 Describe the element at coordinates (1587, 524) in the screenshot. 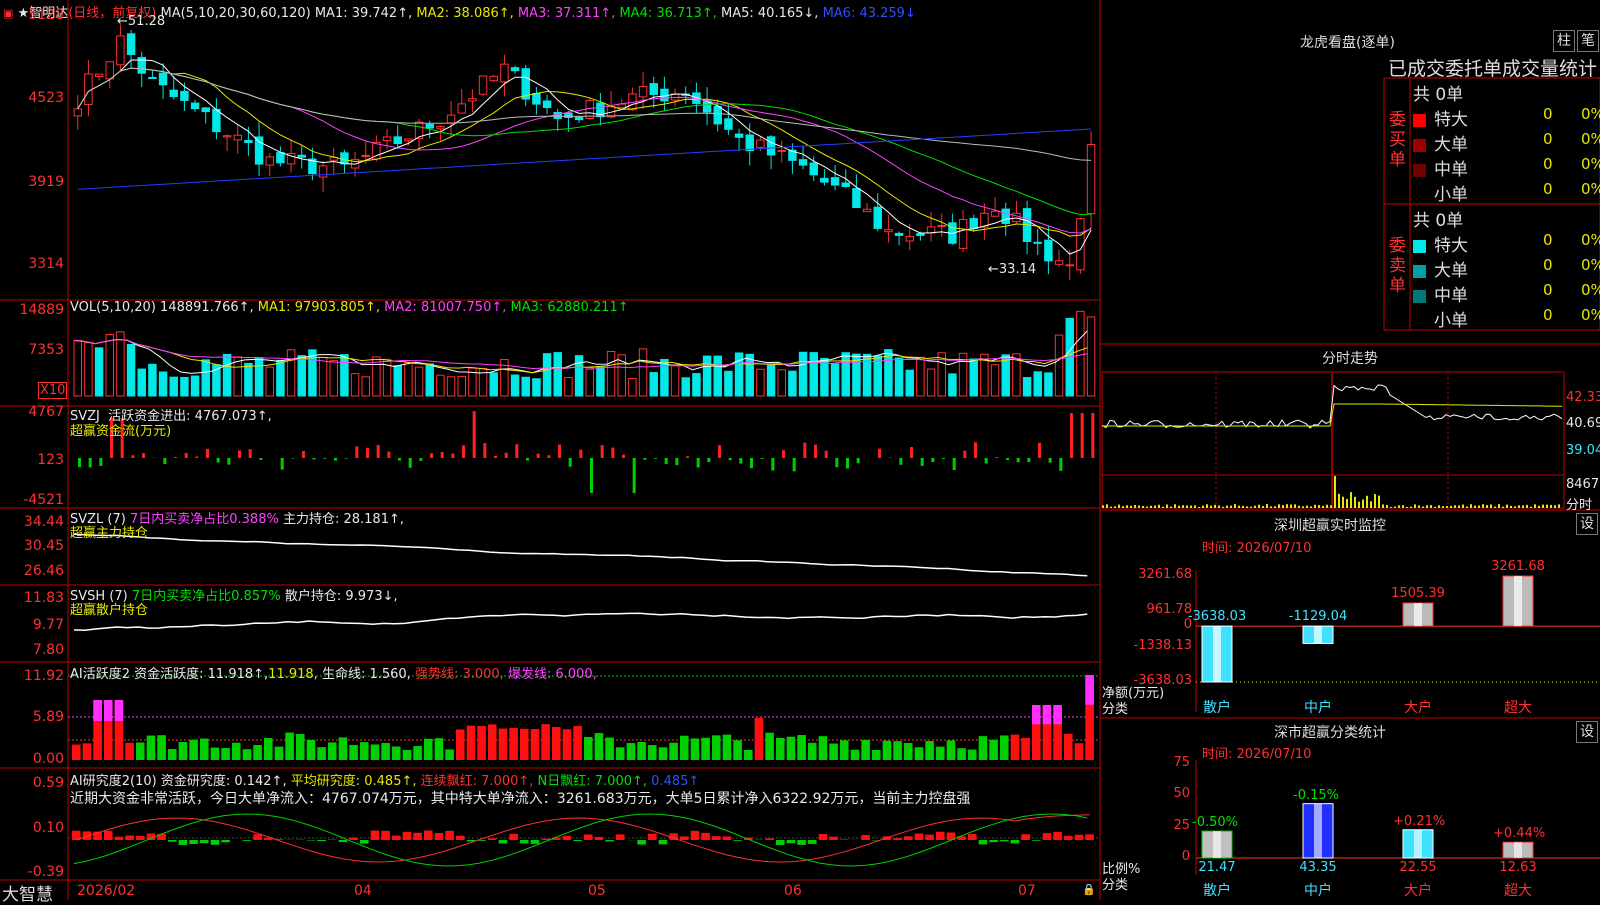

I see `monitor-settings-button: 设` at that location.